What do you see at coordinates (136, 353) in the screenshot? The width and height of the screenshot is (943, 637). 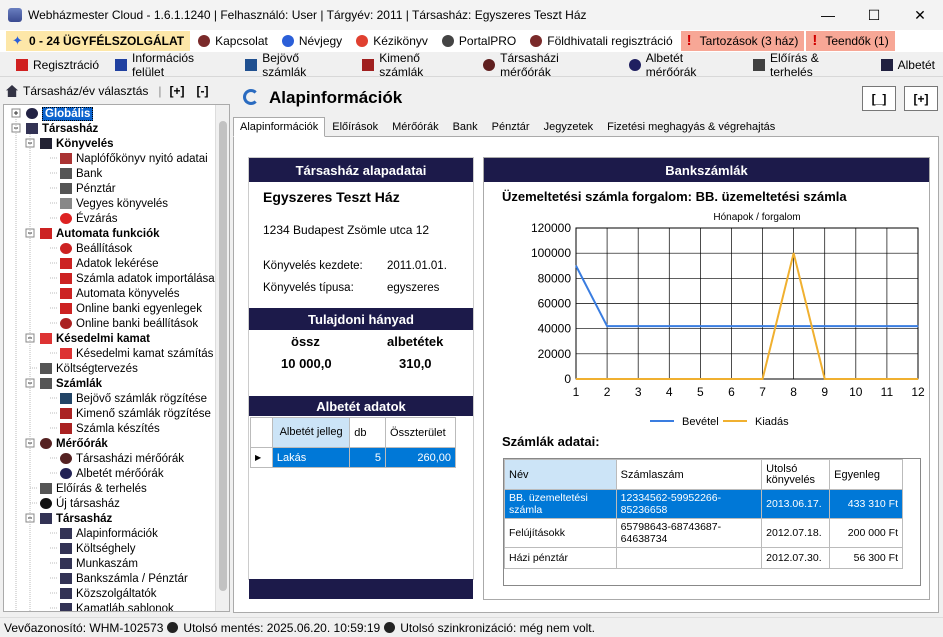 I see `tree-node: Késedelmi kamat számítás` at bounding box center [136, 353].